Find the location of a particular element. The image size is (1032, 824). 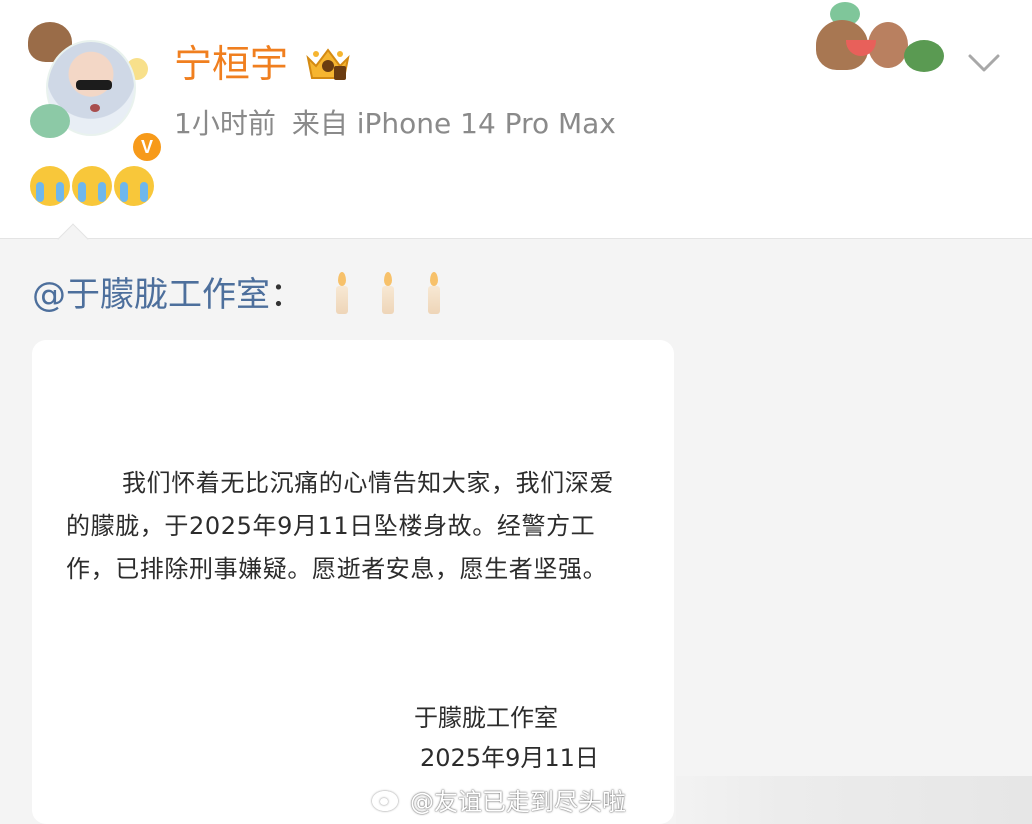

weibo-logo-icon is located at coordinates (387, 800).